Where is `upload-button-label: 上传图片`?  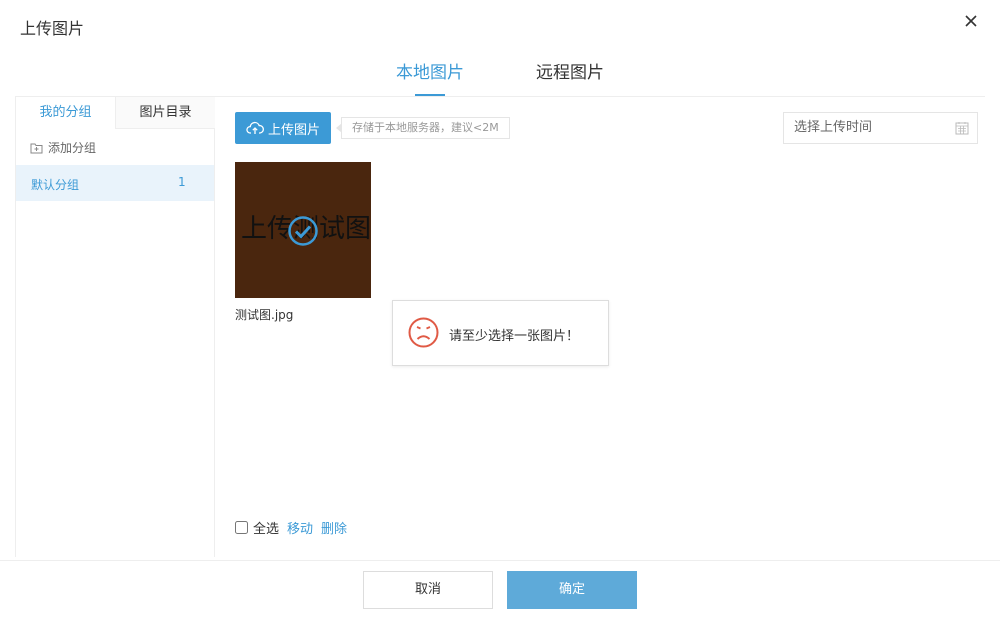 upload-button-label: 上传图片 is located at coordinates (293, 130).